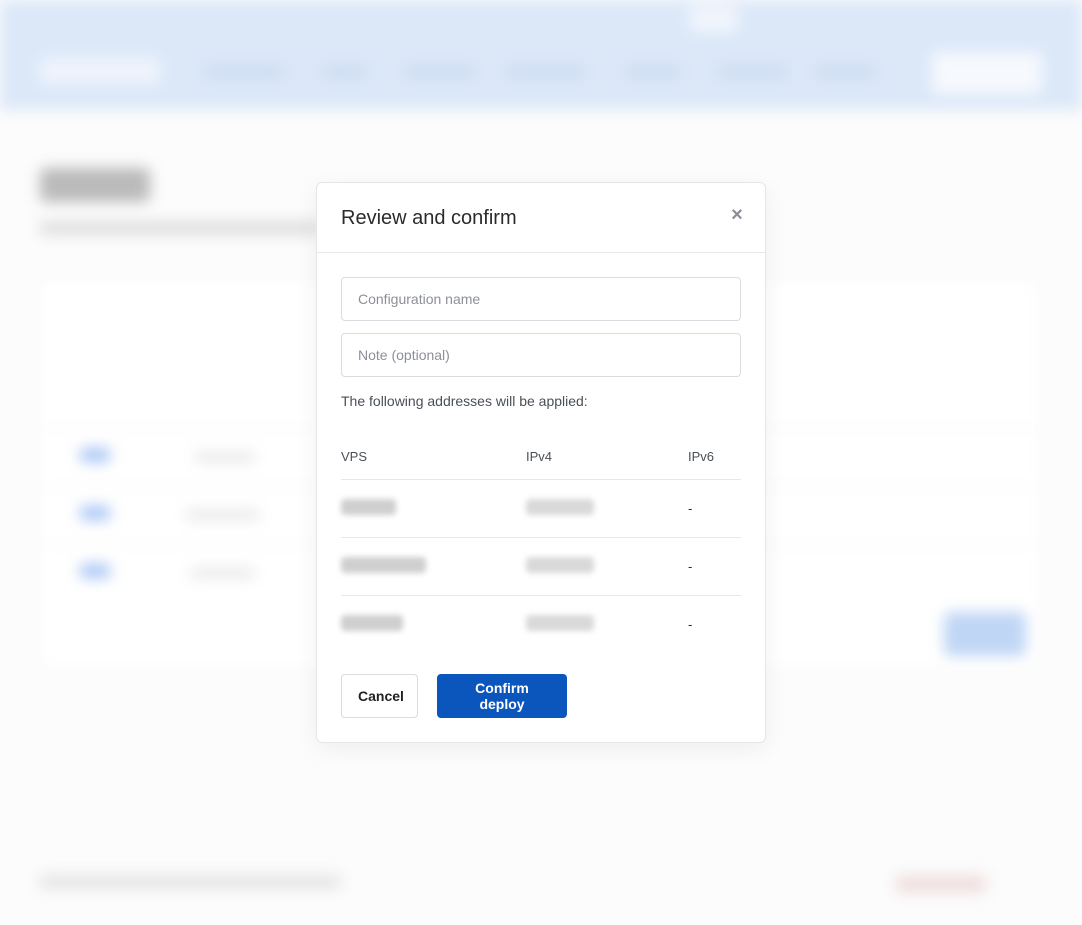 The image size is (1082, 925). I want to click on table-header-row: VPS IPv4 IPv6, so click(541, 457).